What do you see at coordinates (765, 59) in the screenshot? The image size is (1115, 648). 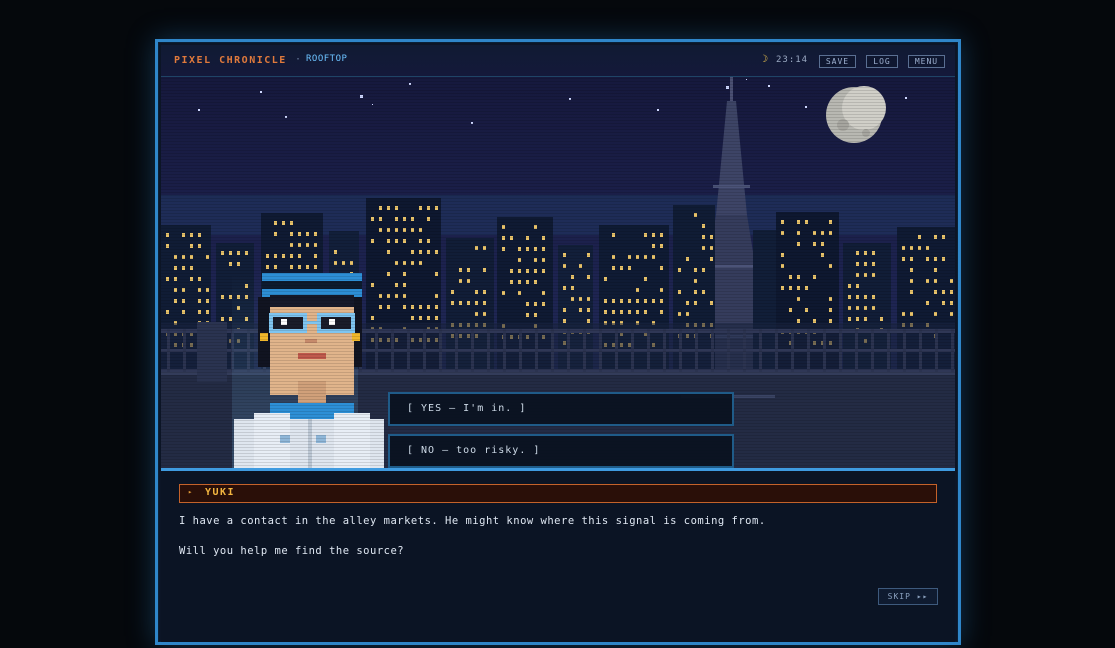 I see `crescent-moon-icon: ☽` at bounding box center [765, 59].